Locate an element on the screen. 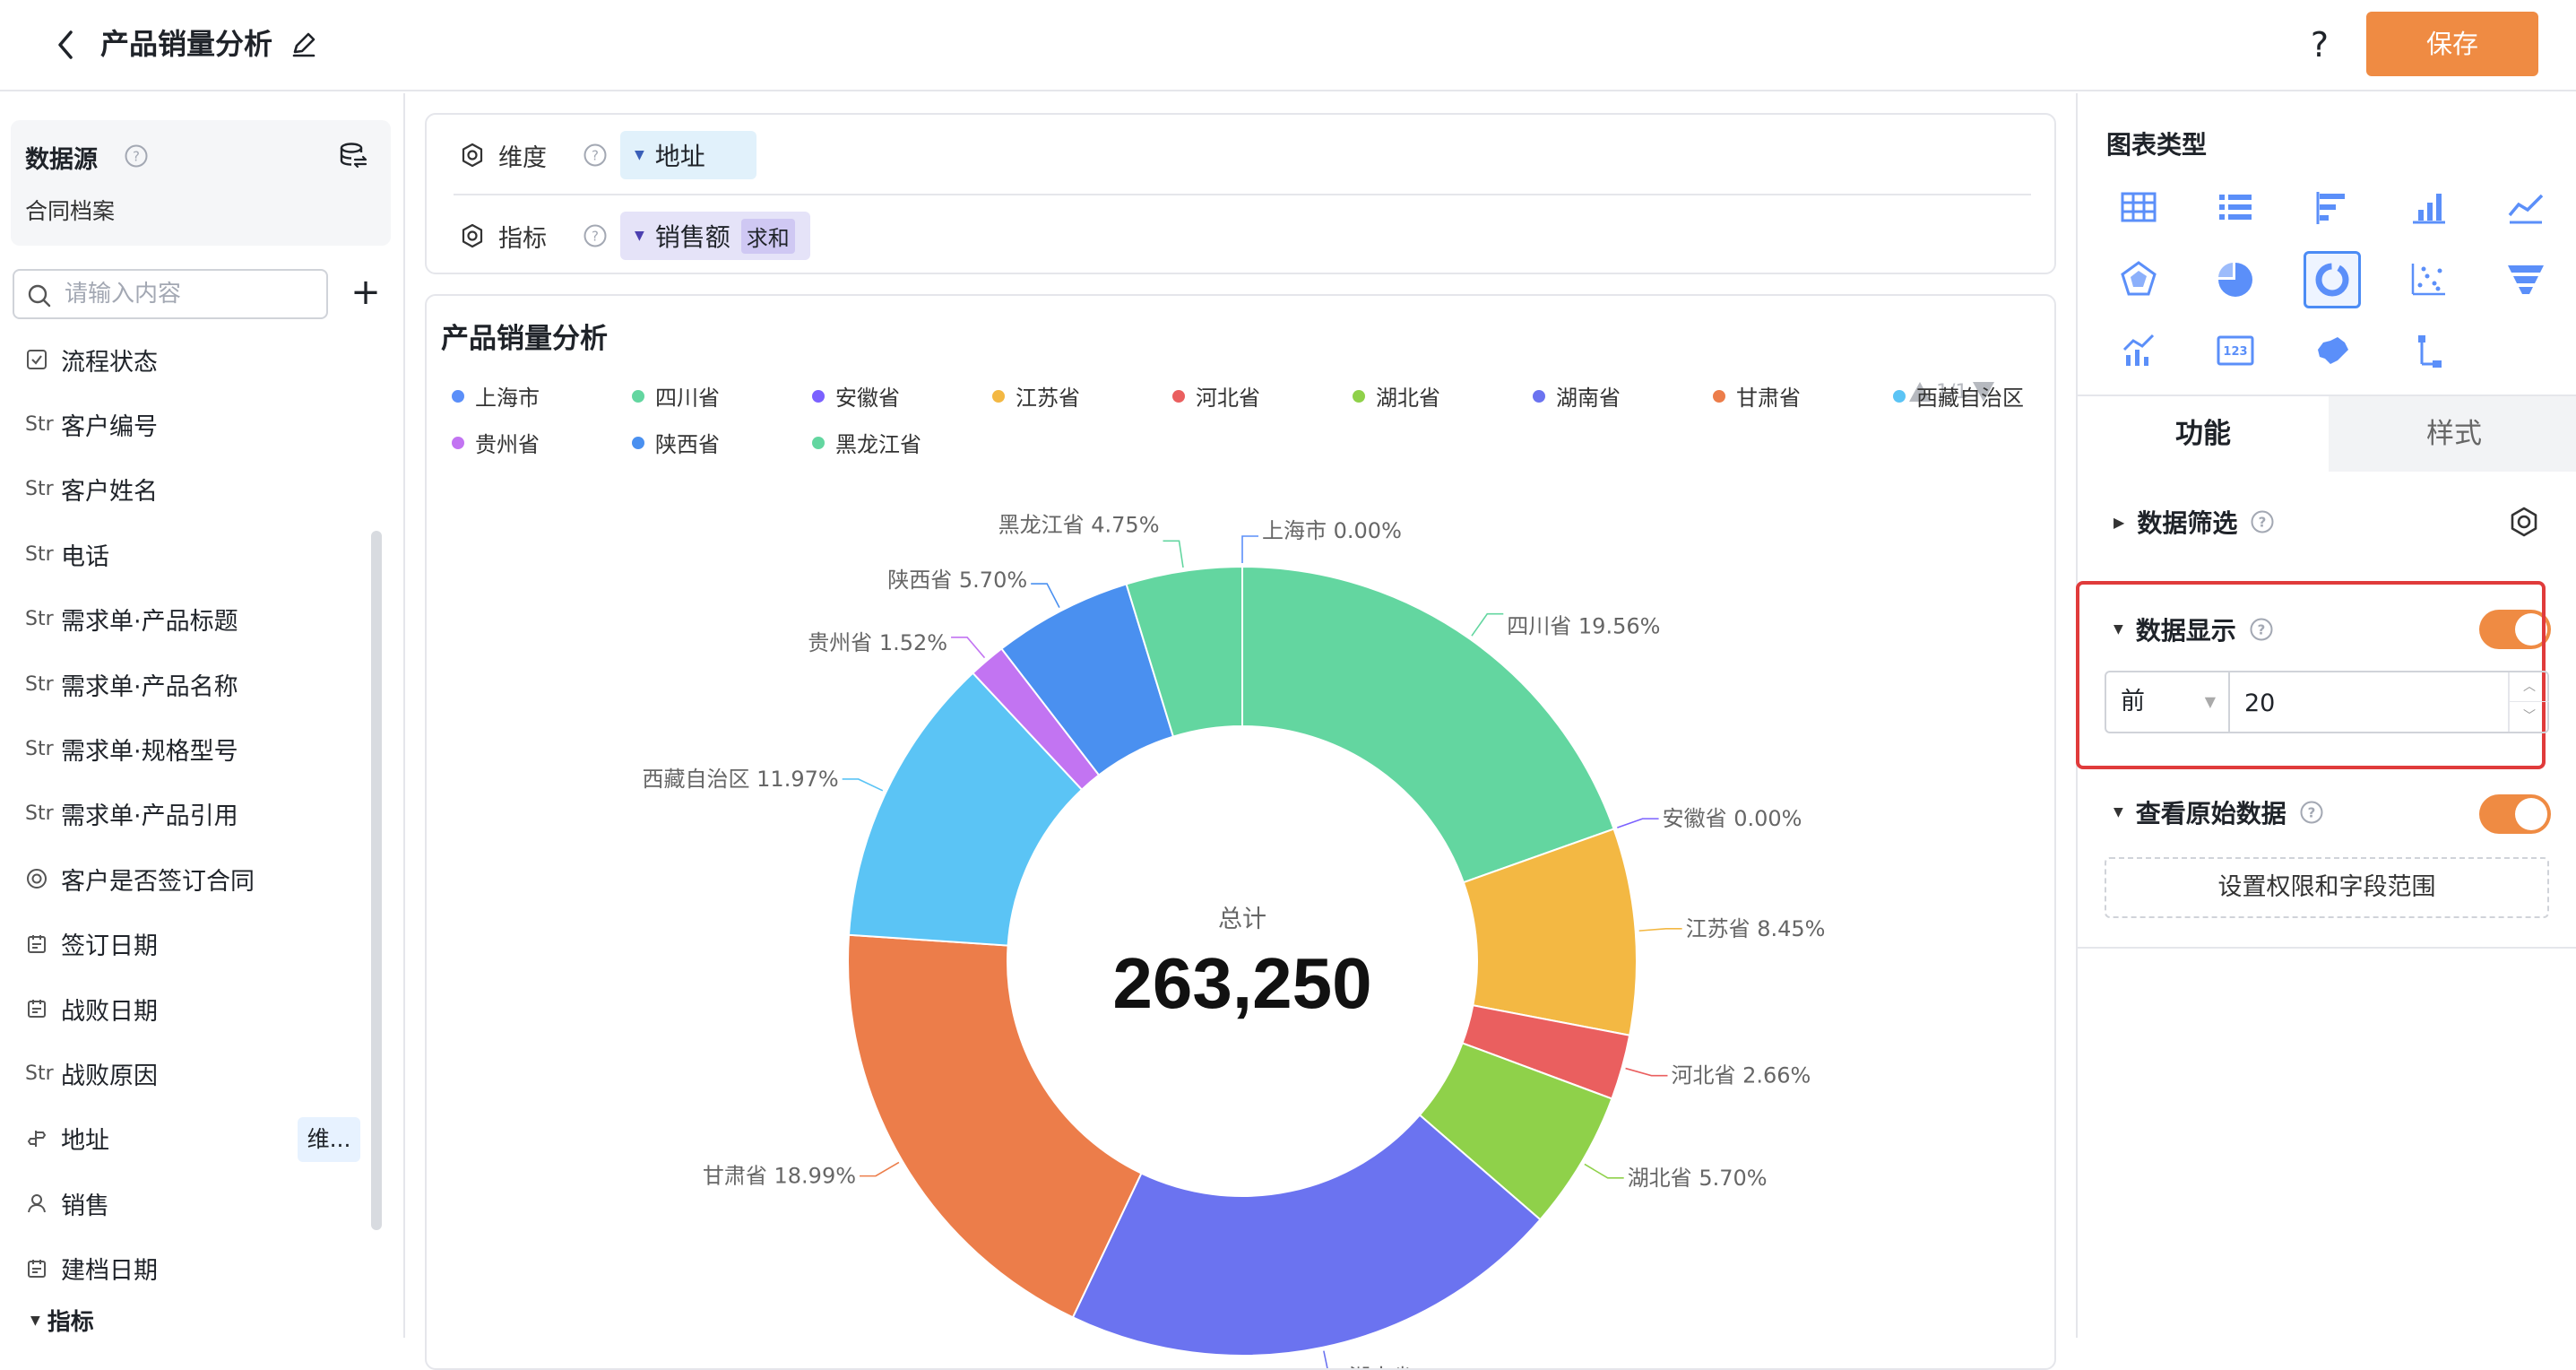 This screenshot has height=1370, width=2576. view-raw-data-row: ▼ 查看原始数据 ? is located at coordinates (2219, 812).